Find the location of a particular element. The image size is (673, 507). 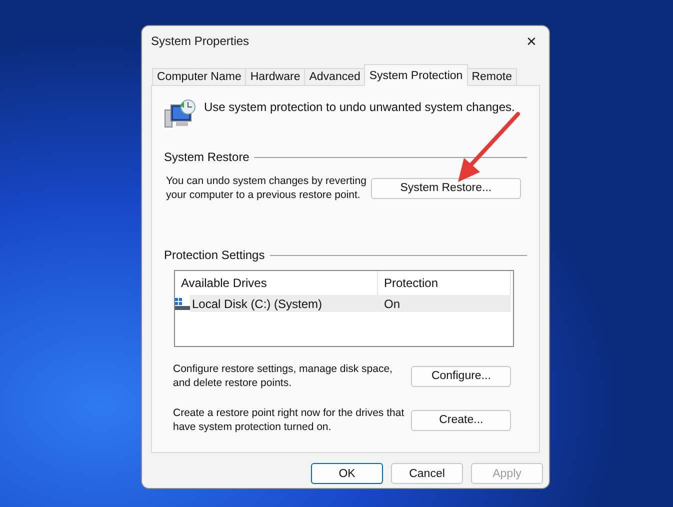

section-heading: Protection Settings is located at coordinates (214, 255).